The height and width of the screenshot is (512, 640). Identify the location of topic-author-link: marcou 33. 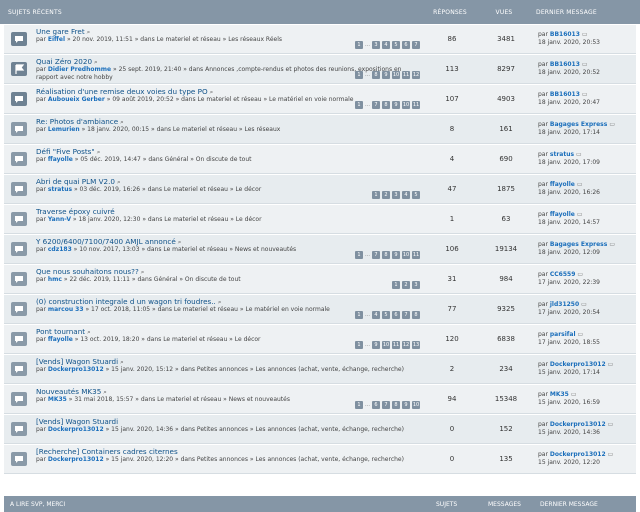
(66, 309).